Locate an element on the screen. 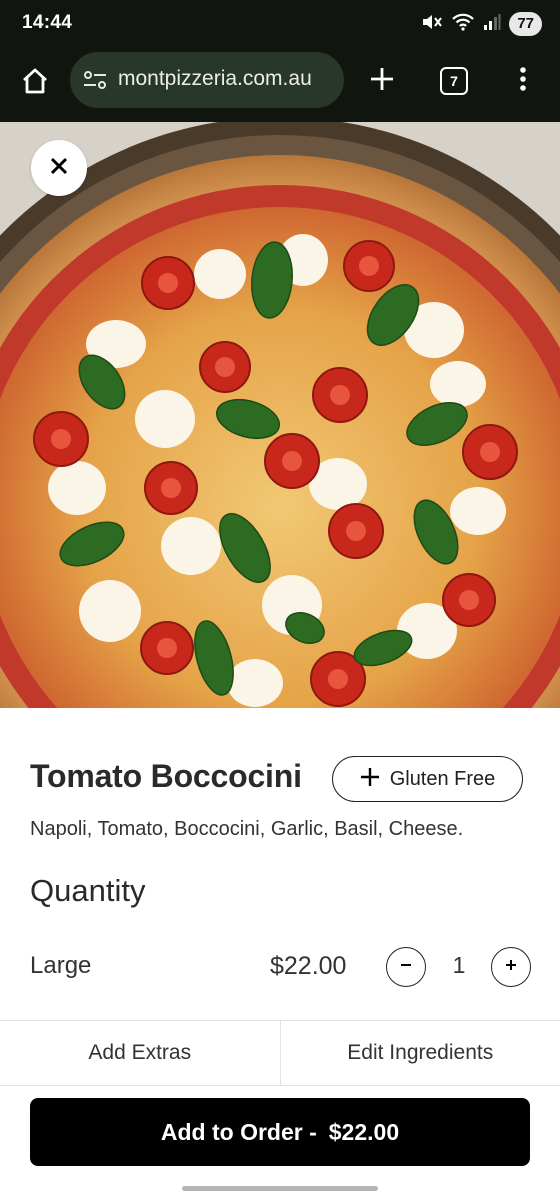 This screenshot has height=1200, width=560. gluten-free-button: Gluten Free is located at coordinates (427, 779).